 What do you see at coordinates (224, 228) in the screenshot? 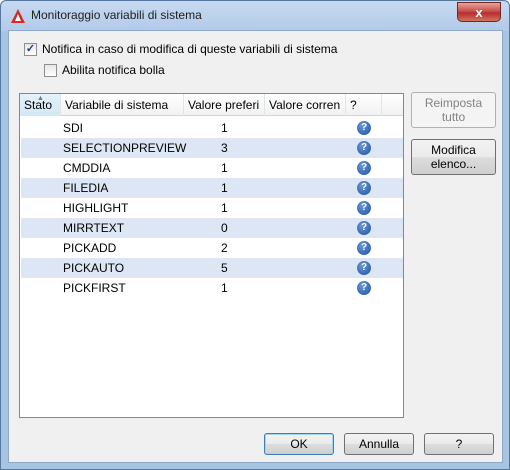
I see `preferred-value: 0` at bounding box center [224, 228].